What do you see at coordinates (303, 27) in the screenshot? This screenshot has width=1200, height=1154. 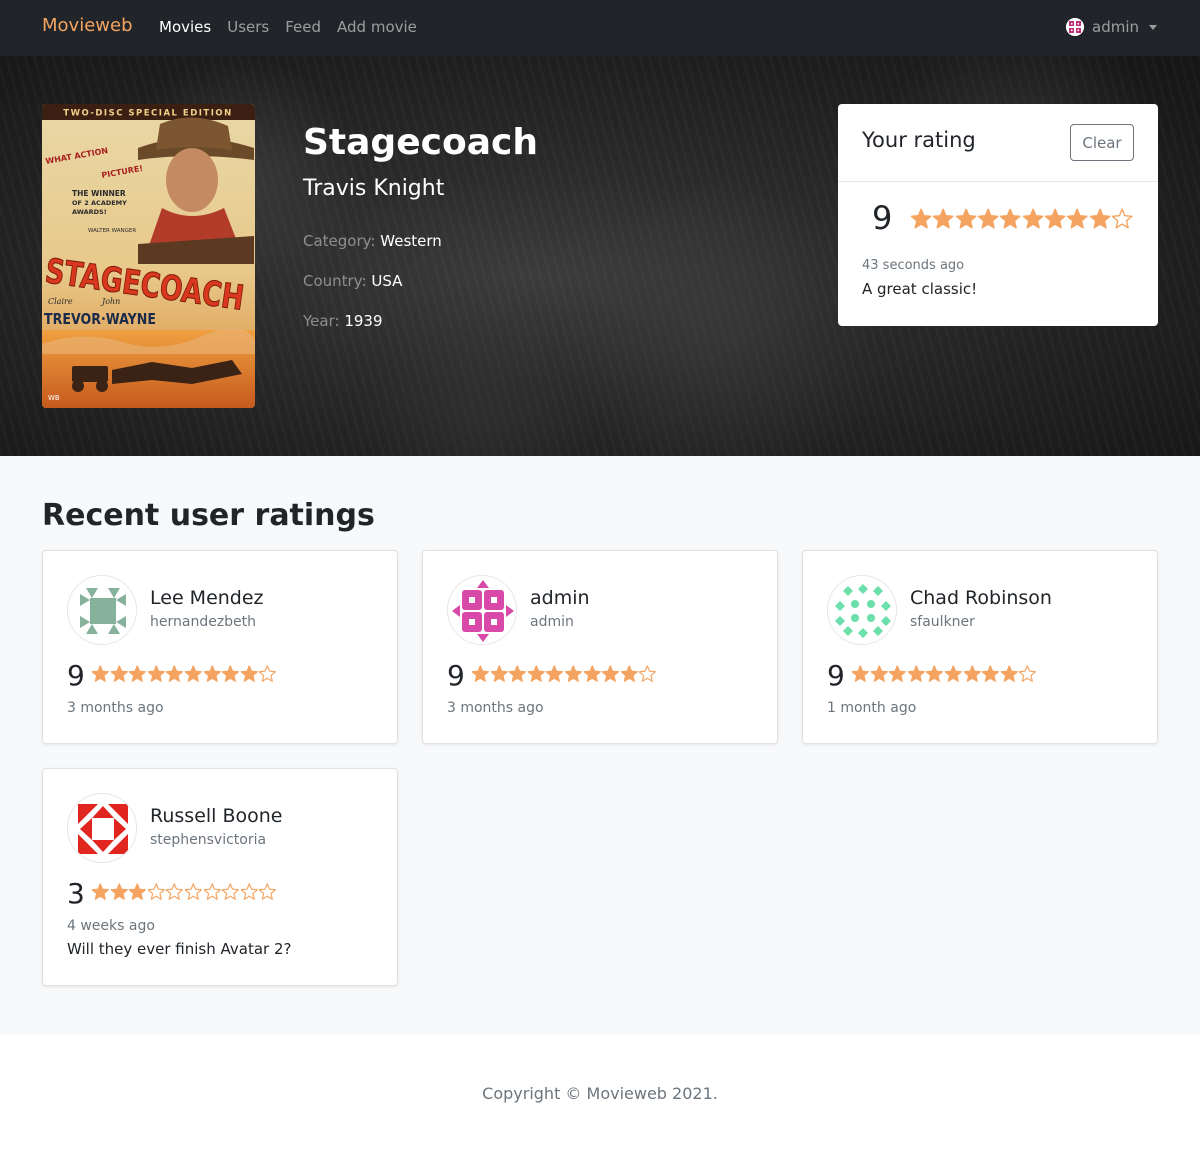 I see `nav-link-feed: Feed` at bounding box center [303, 27].